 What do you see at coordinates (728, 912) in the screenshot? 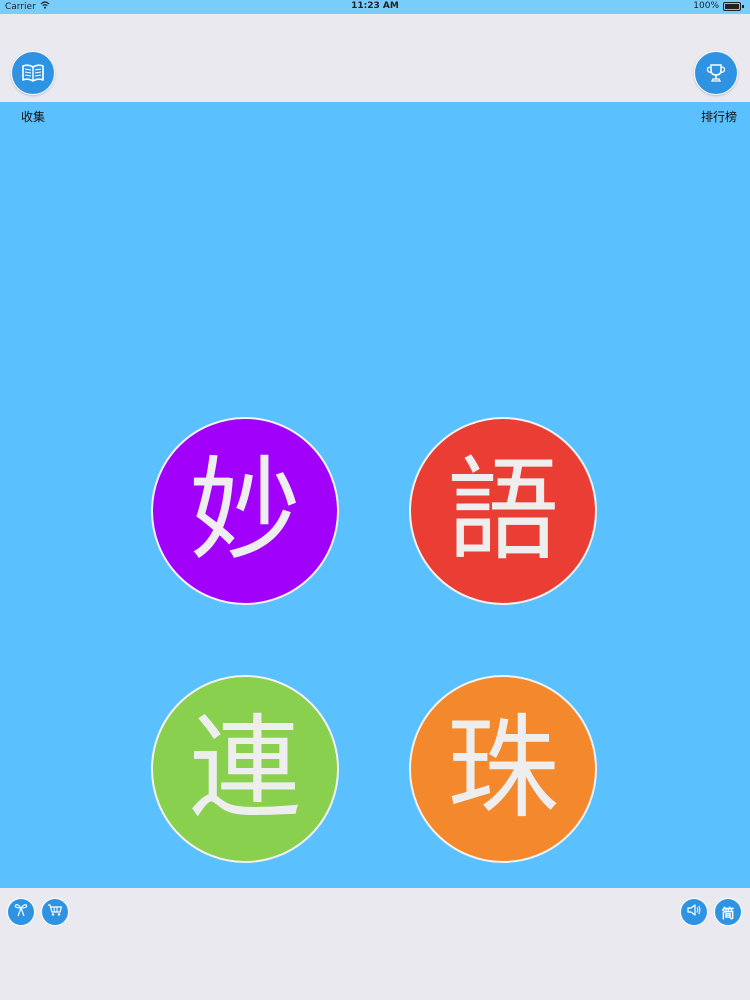
I see `language-toggle-button: 简` at bounding box center [728, 912].